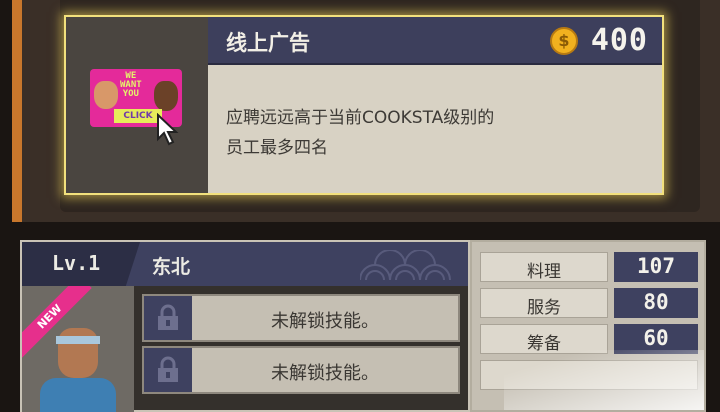 This screenshot has height=412, width=720. What do you see at coordinates (78, 340) in the screenshot?
I see `portrait-headband` at bounding box center [78, 340].